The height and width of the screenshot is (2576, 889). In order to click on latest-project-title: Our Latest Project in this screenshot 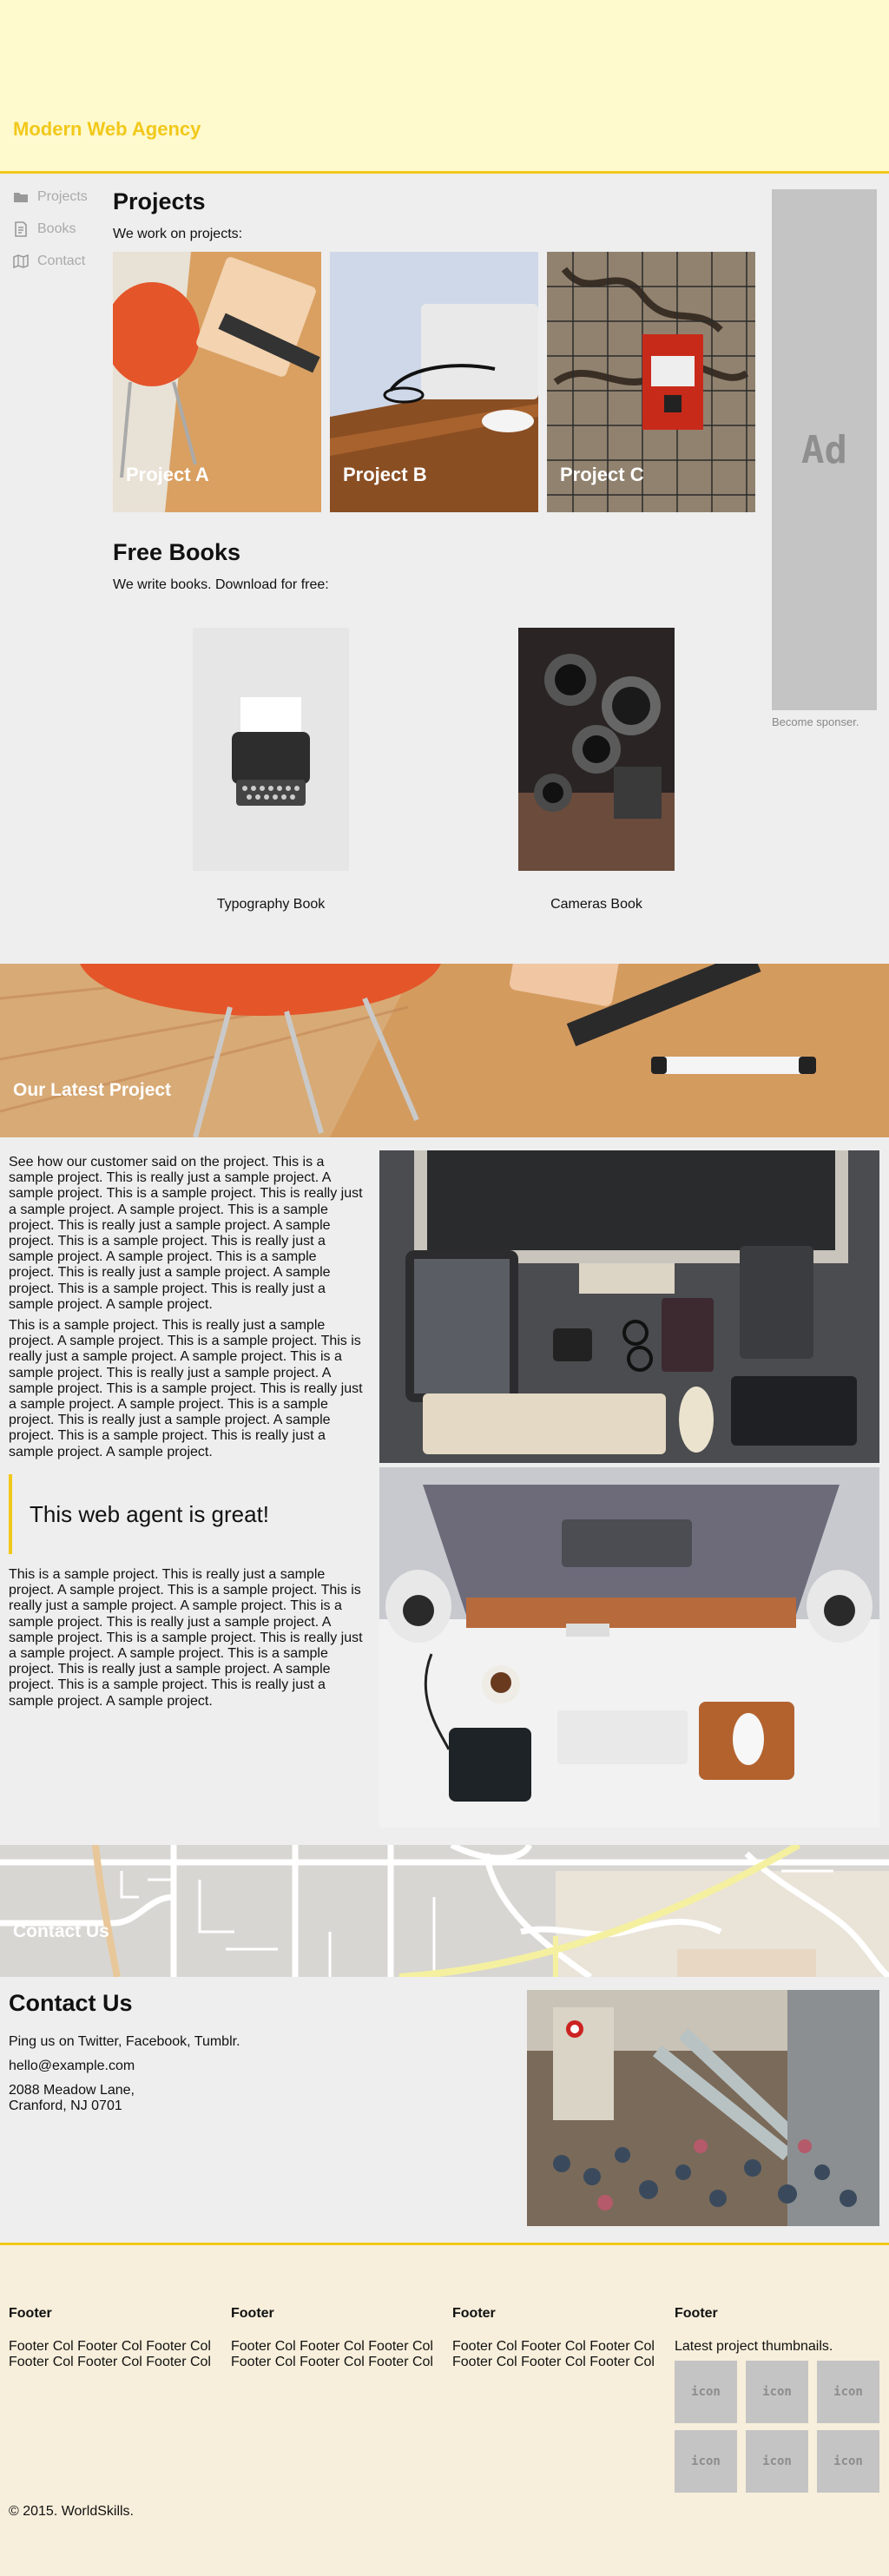, I will do `click(92, 1090)`.